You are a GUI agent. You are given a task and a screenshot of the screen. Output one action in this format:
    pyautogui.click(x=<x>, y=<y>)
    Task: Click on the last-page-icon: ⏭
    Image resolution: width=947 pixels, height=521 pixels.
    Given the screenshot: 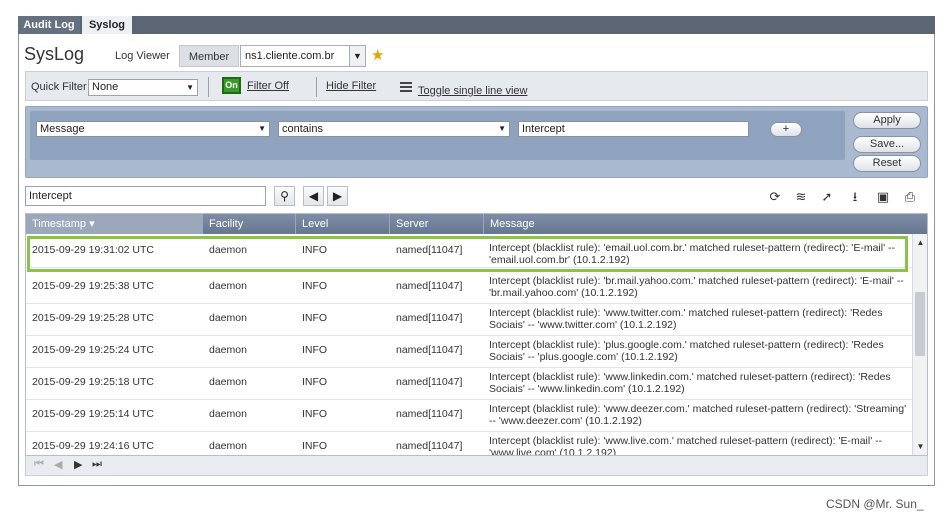 What is the action you would take?
    pyautogui.click(x=97, y=464)
    